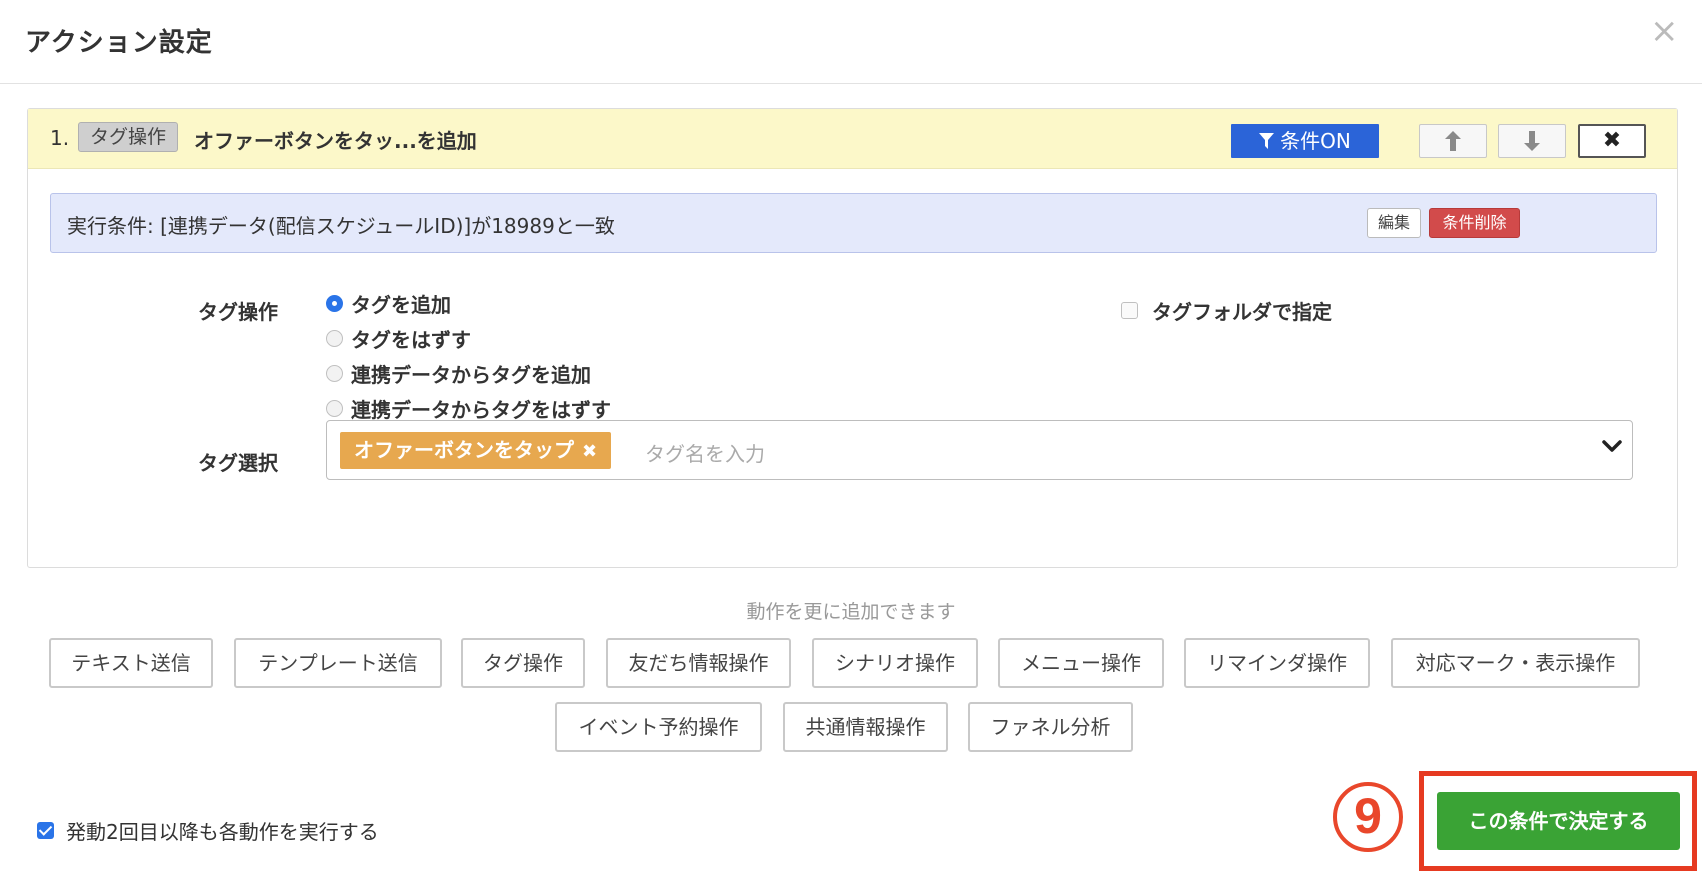 This screenshot has width=1702, height=890. I want to click on move-down-button, so click(1532, 141).